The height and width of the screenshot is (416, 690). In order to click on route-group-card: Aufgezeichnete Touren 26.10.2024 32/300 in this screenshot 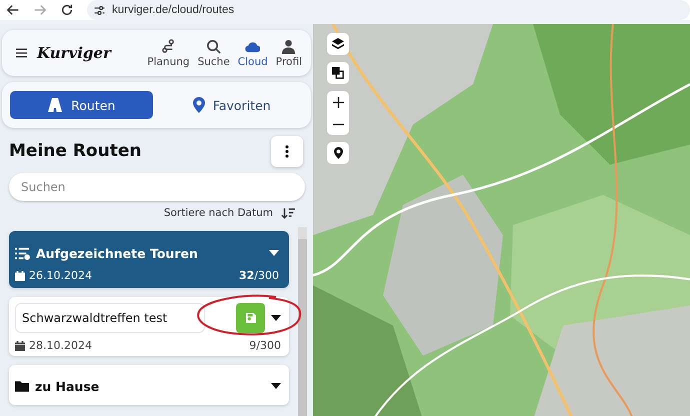, I will do `click(149, 259)`.